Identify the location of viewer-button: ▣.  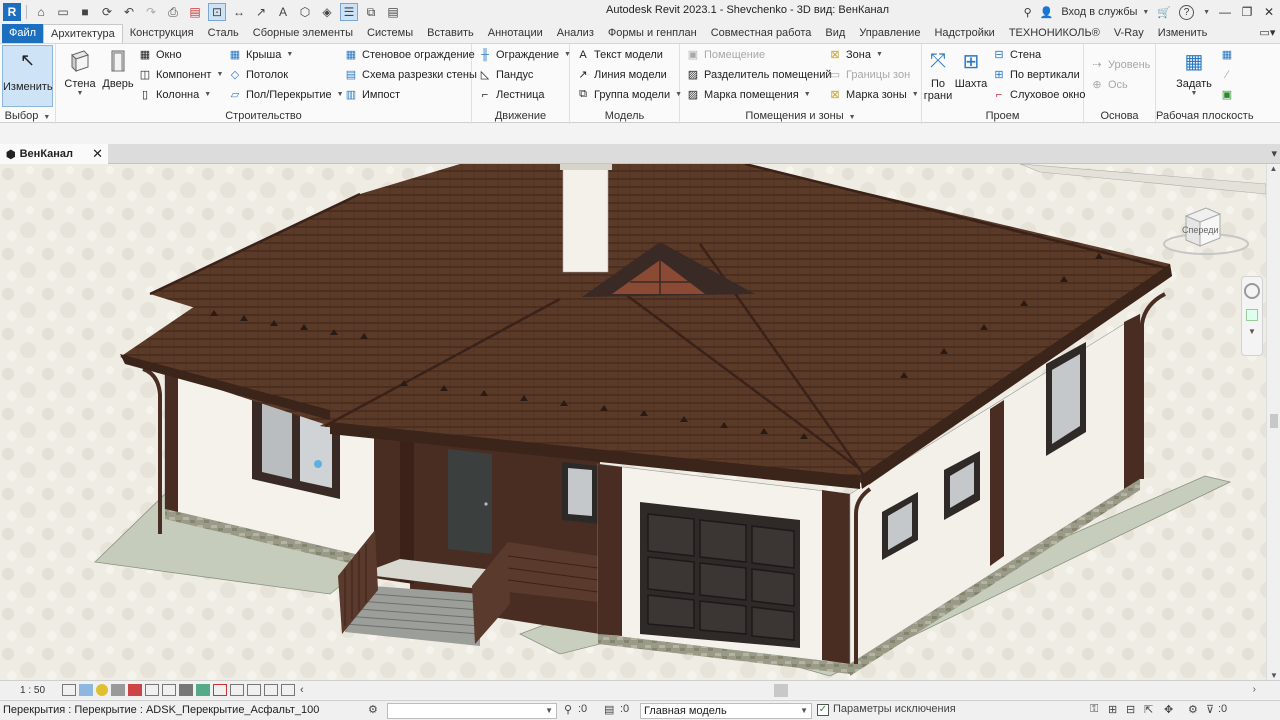
(1229, 94).